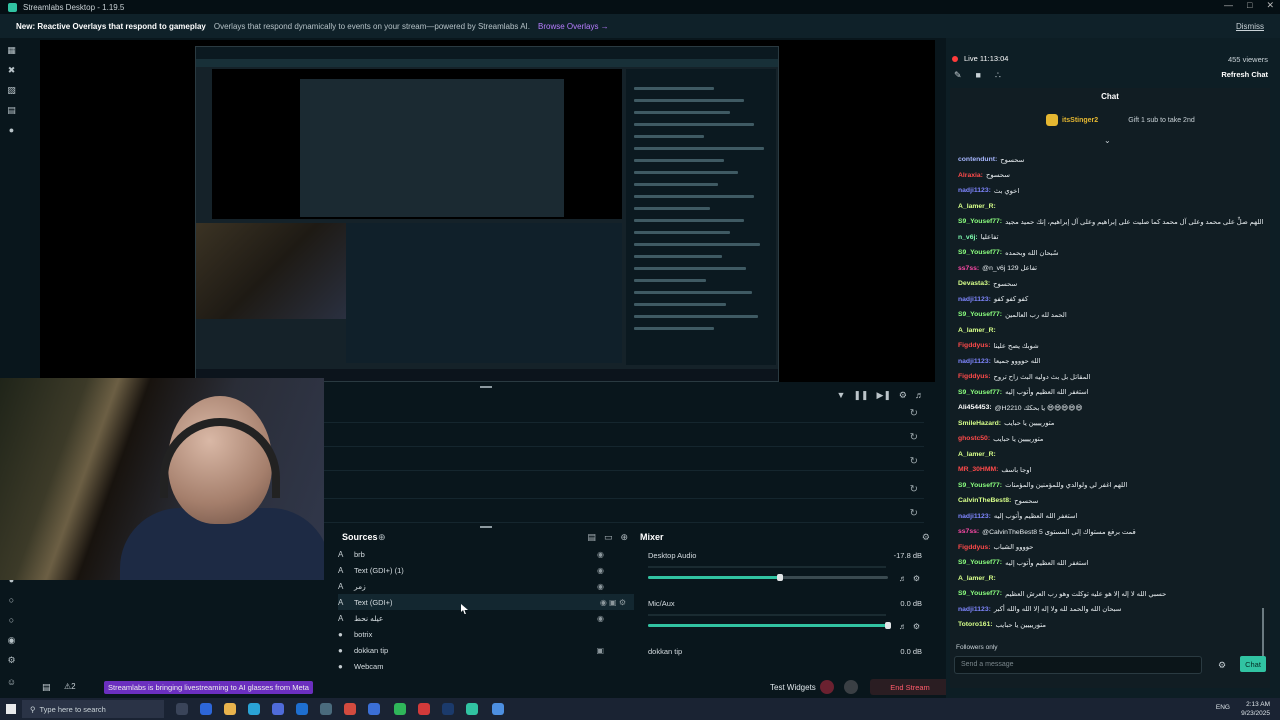 The image size is (1280, 720). Describe the element at coordinates (970, 175) in the screenshot. I see `chat-username: Alraxia:` at that location.